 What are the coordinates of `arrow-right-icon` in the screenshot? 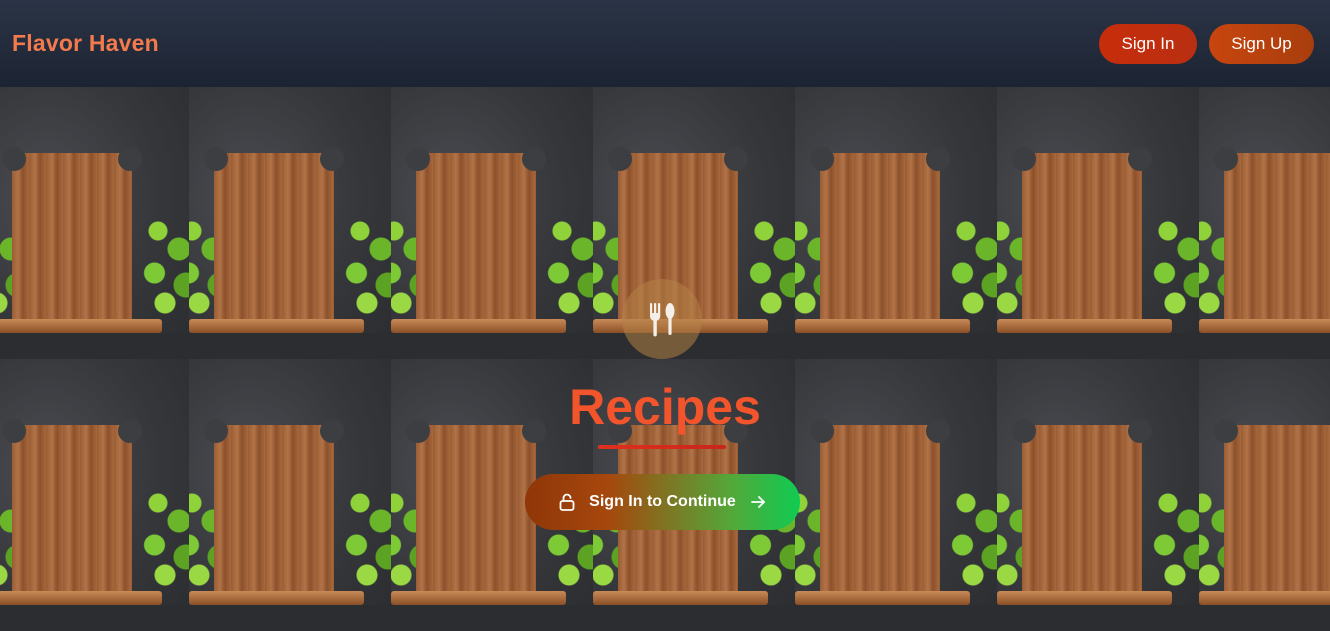 It's located at (757, 502).